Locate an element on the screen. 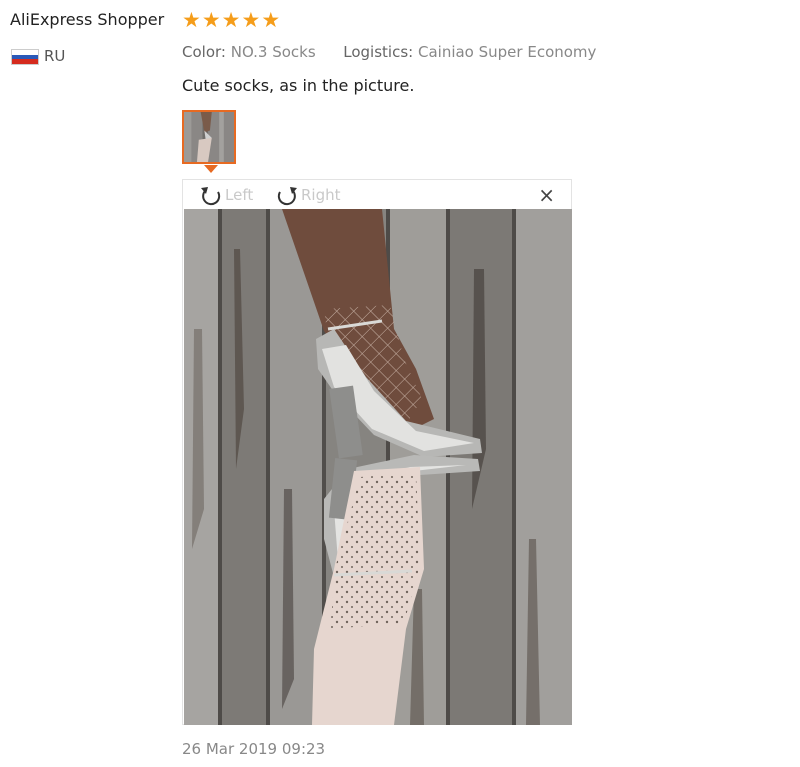 This screenshot has height=767, width=800. star-rating: ★ ★ ★ ★ ★ is located at coordinates (231, 20).